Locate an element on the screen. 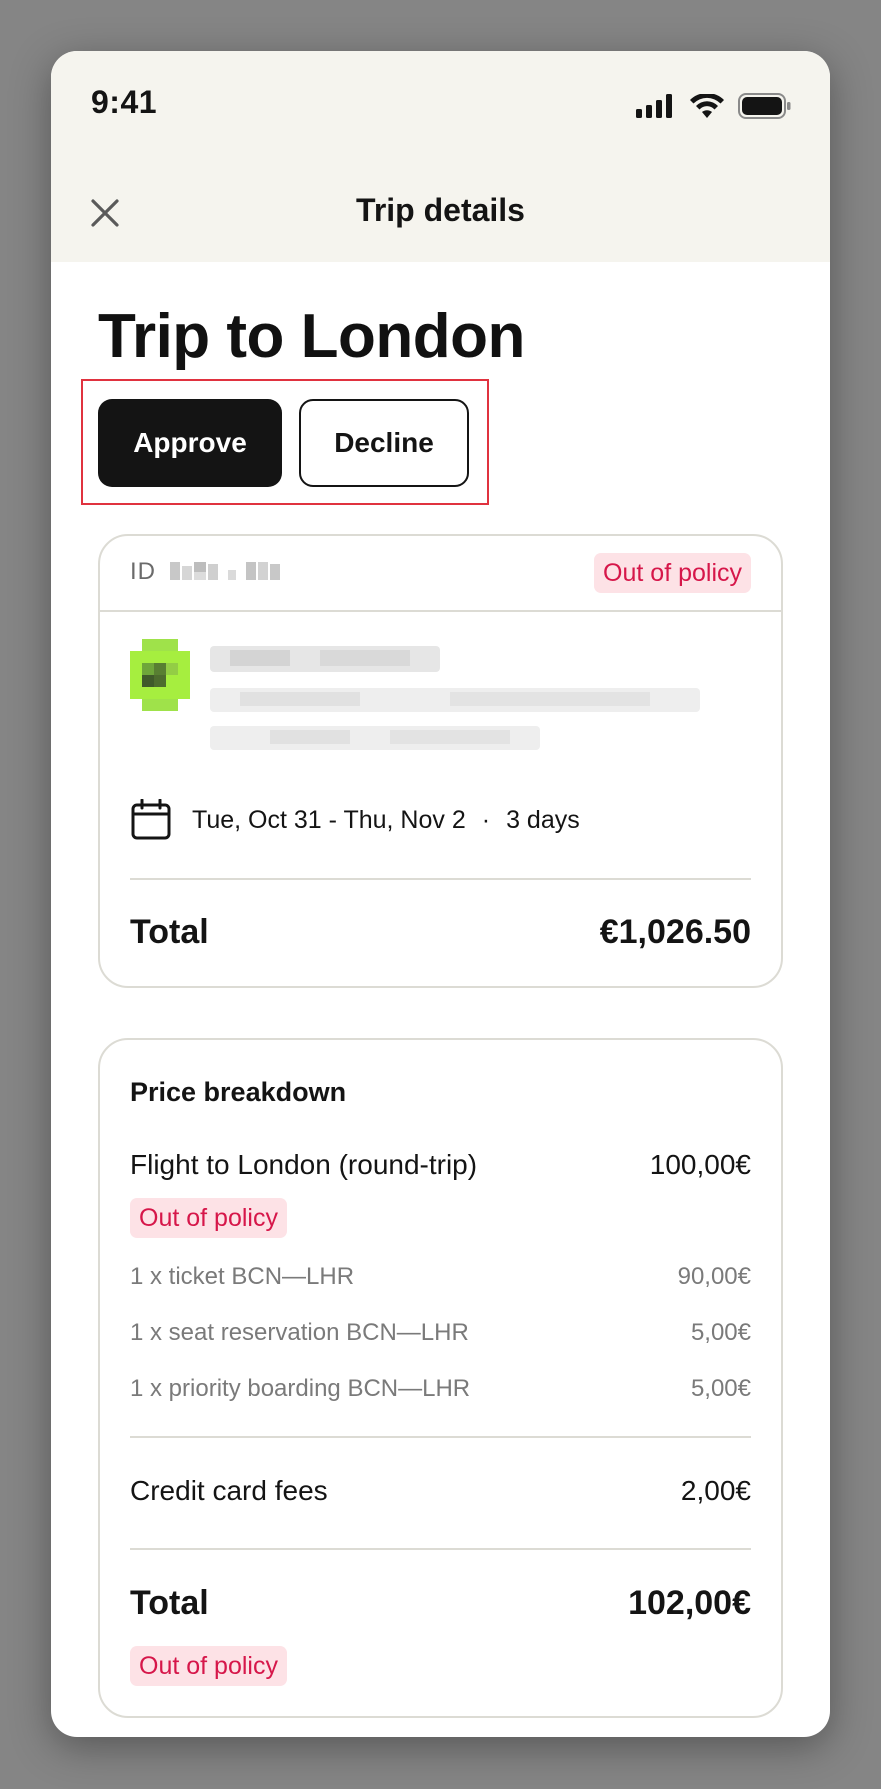 The width and height of the screenshot is (881, 1789). status-time: 9:41 is located at coordinates (124, 102).